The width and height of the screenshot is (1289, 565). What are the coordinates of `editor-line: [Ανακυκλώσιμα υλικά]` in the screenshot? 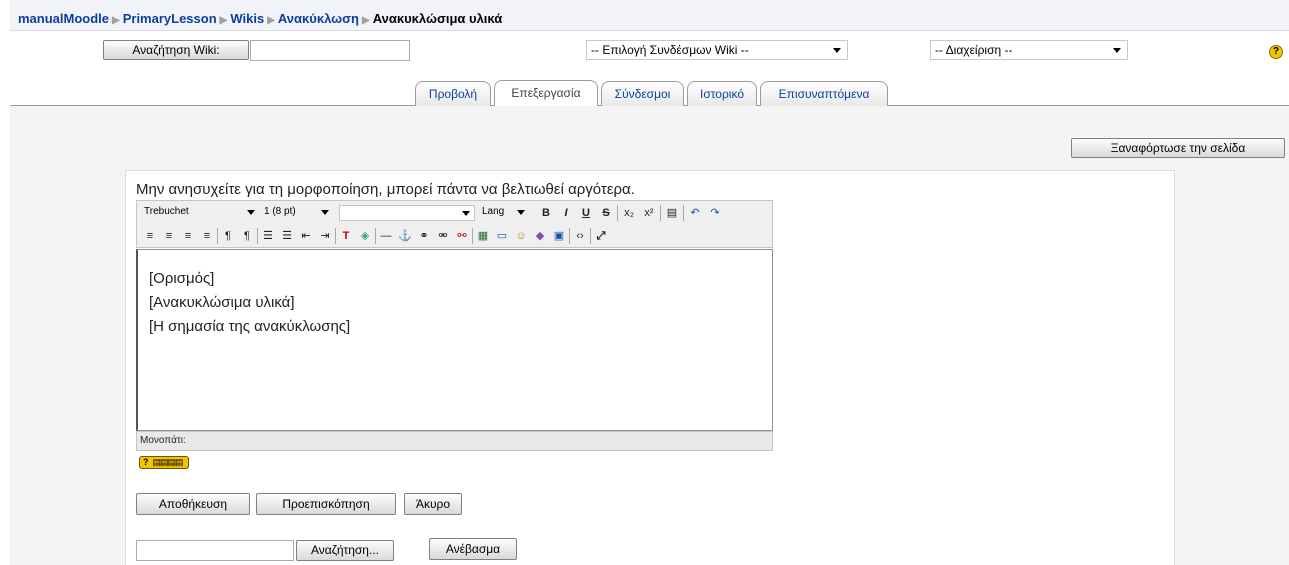 It's located at (222, 302).